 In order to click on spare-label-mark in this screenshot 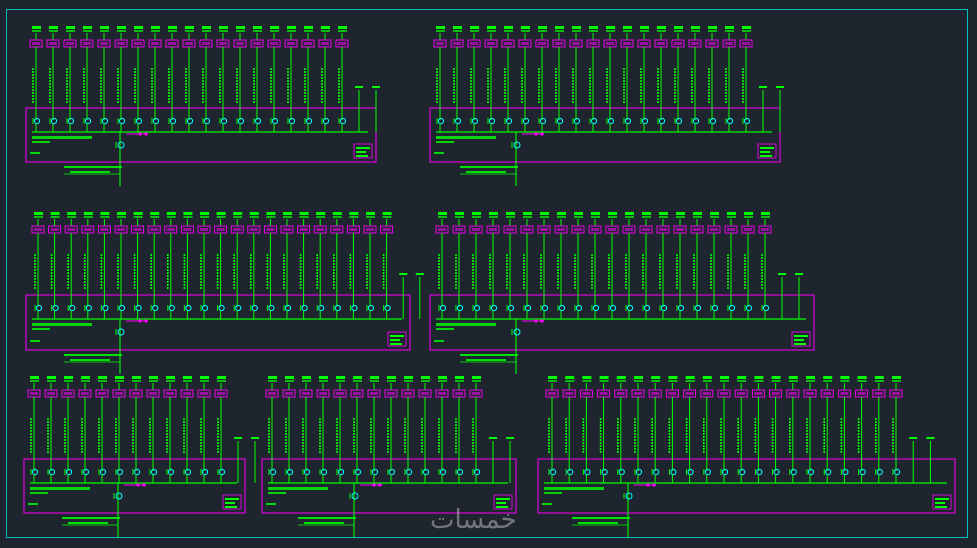, I will do `click(419, 274)`.